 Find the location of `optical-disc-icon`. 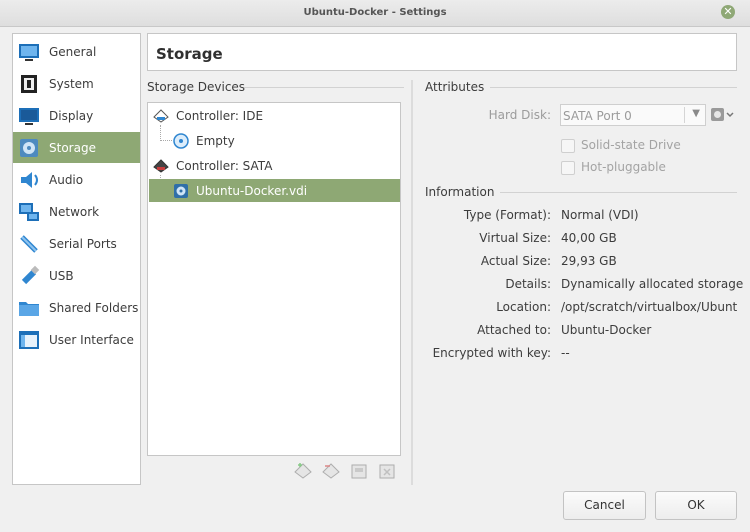

optical-disc-icon is located at coordinates (181, 141).